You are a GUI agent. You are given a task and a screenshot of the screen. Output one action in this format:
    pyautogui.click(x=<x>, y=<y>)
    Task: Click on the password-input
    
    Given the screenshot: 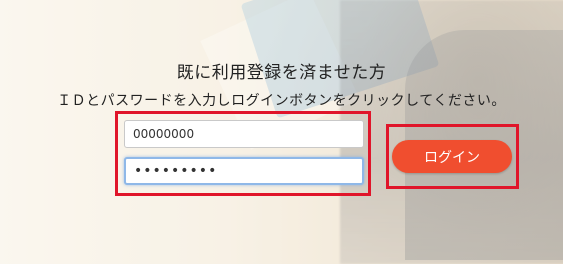 What is the action you would take?
    pyautogui.click(x=244, y=171)
    